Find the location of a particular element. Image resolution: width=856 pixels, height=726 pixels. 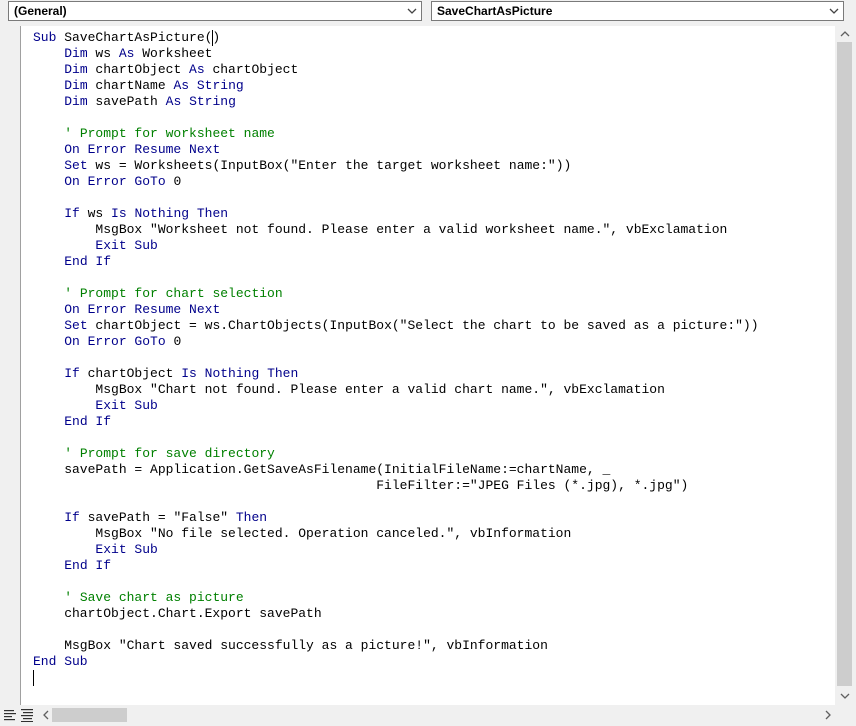

arrow-right-icon is located at coordinates (828, 715).